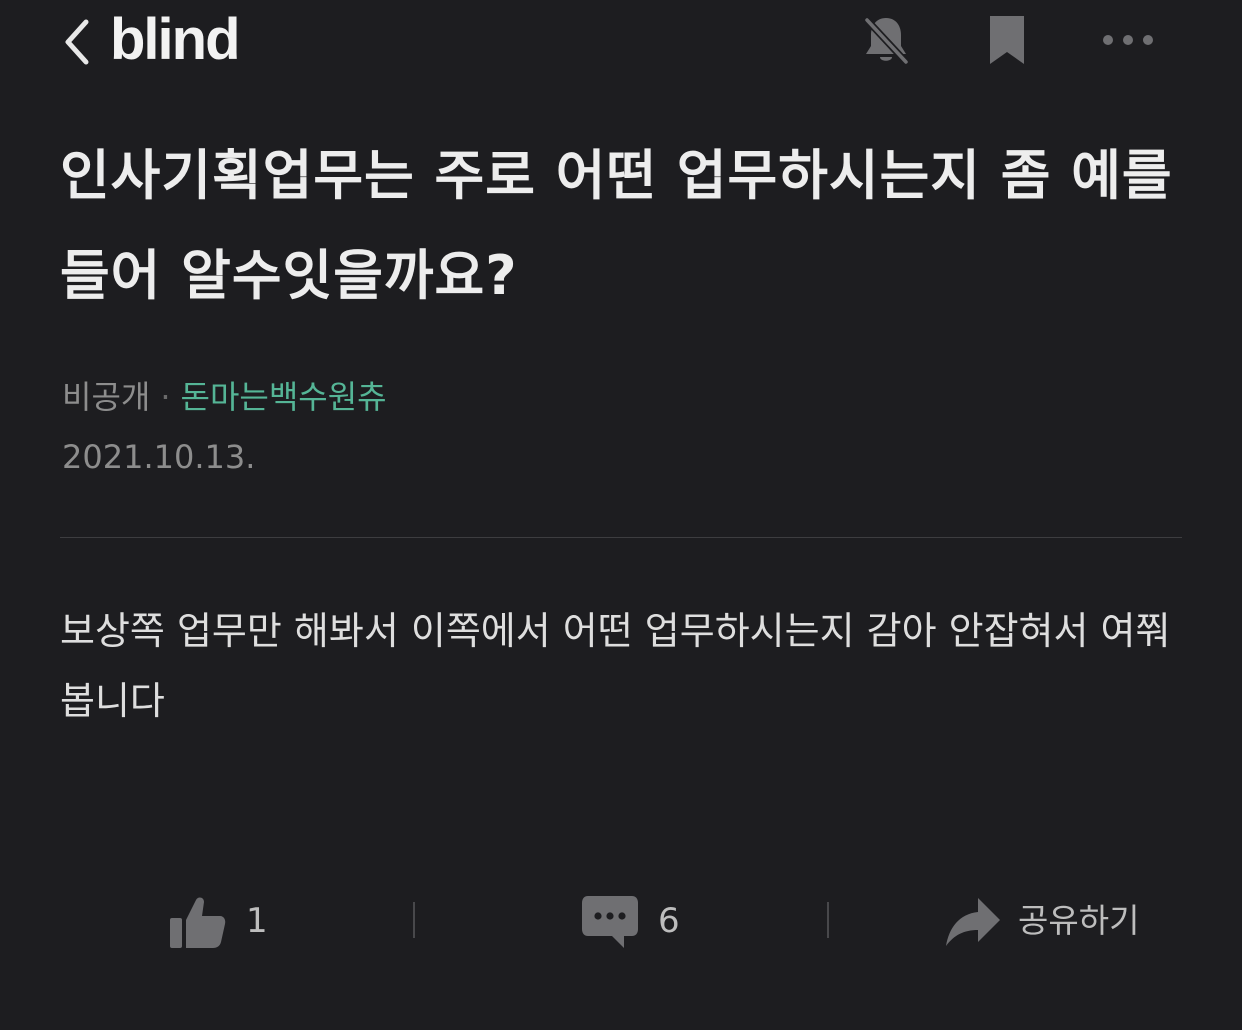  Describe the element at coordinates (257, 921) in the screenshot. I see `like-count: 1` at that location.